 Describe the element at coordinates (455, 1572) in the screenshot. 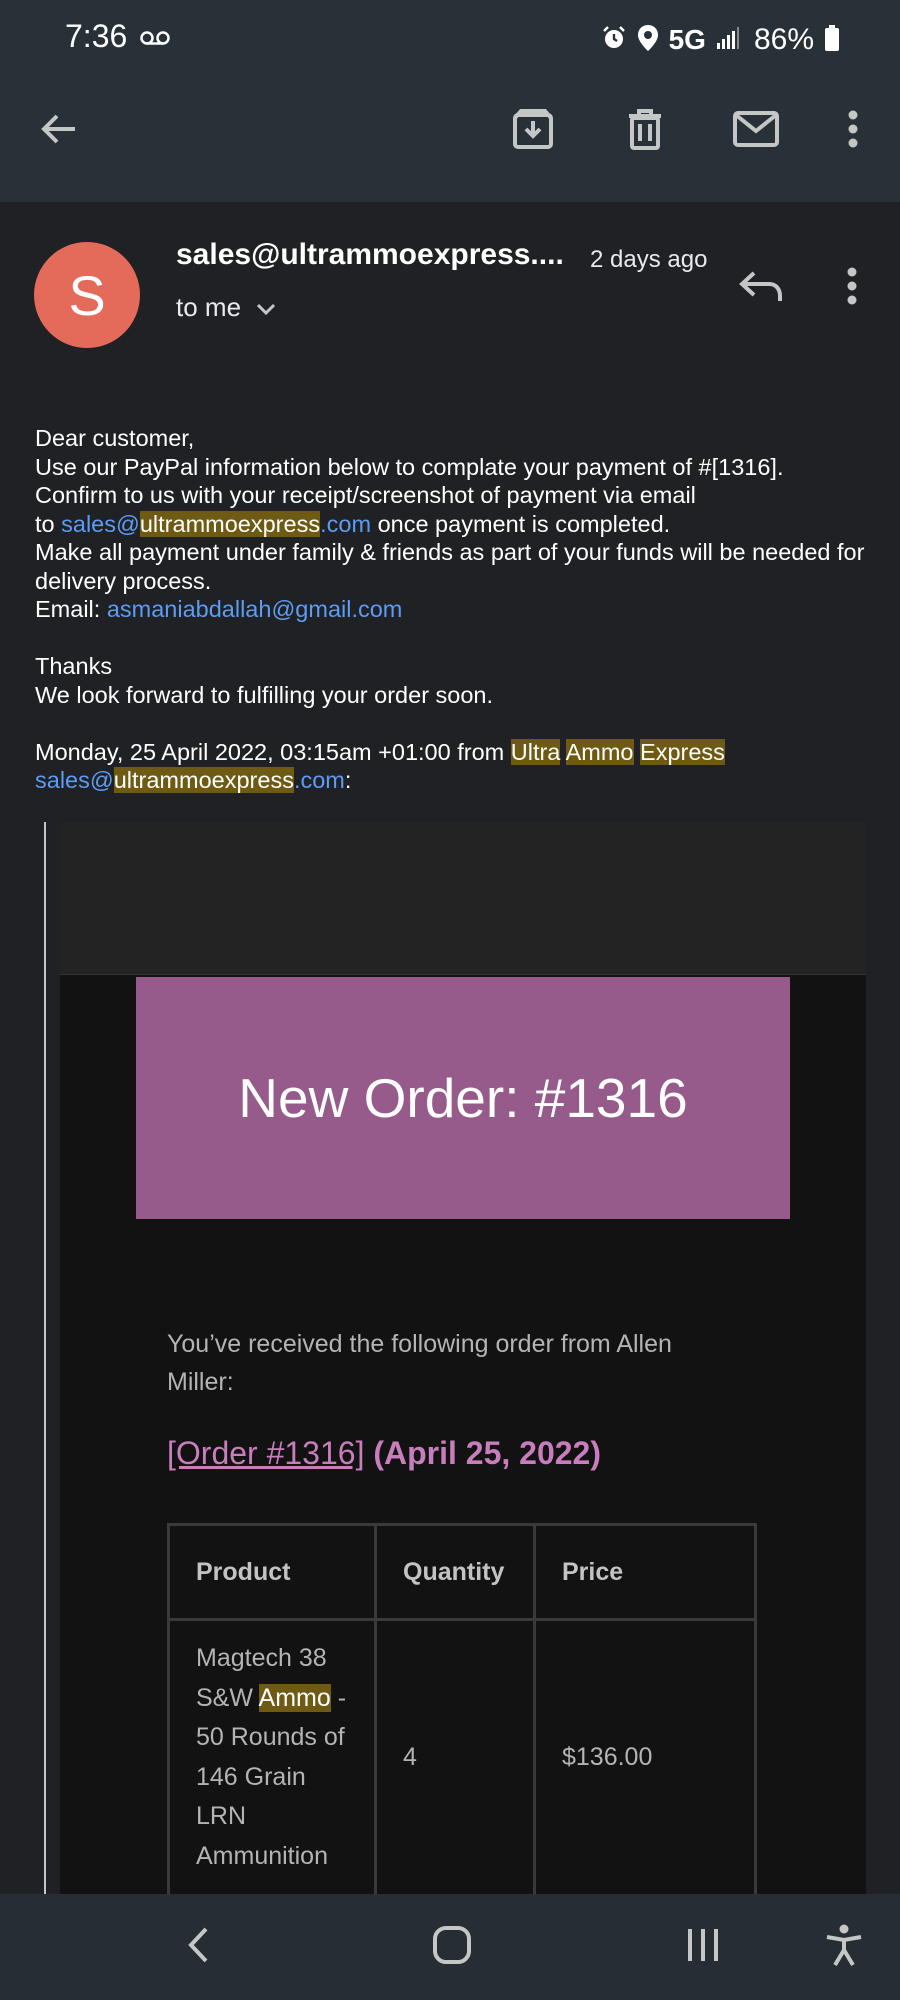

I see `column-header-quantity: Quantity` at that location.